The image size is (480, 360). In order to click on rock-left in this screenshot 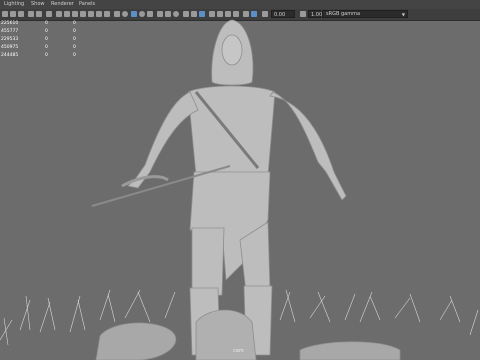, I will do `click(136, 341)`.